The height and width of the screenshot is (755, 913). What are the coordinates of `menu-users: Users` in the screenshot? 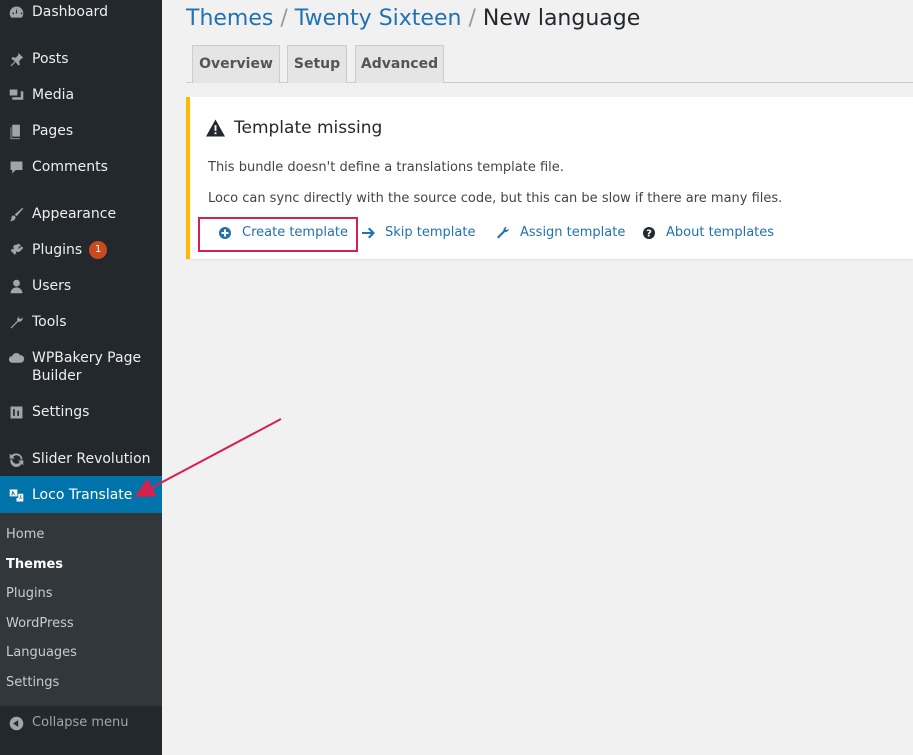 It's located at (81, 286).